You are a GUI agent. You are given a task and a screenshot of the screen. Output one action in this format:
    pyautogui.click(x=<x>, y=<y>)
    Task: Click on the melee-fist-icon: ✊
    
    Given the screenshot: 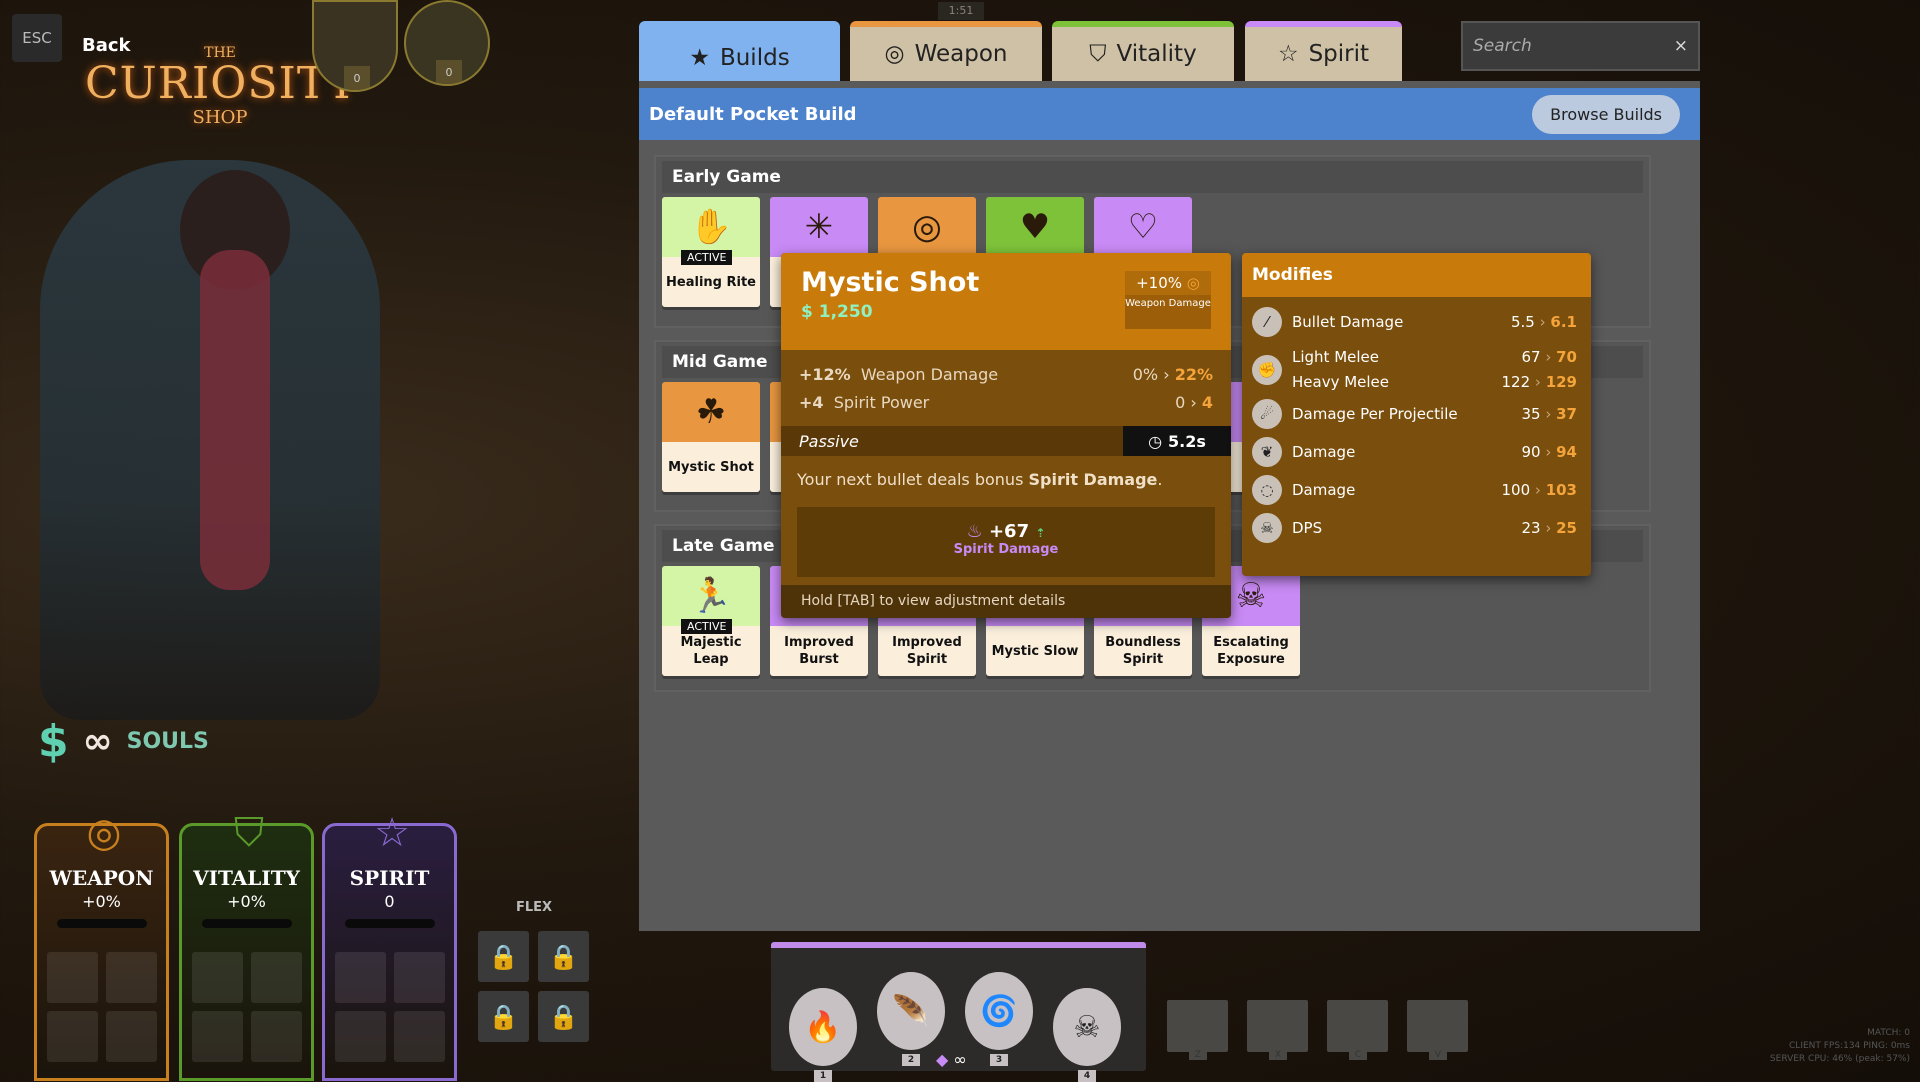 What is the action you would take?
    pyautogui.click(x=1267, y=370)
    